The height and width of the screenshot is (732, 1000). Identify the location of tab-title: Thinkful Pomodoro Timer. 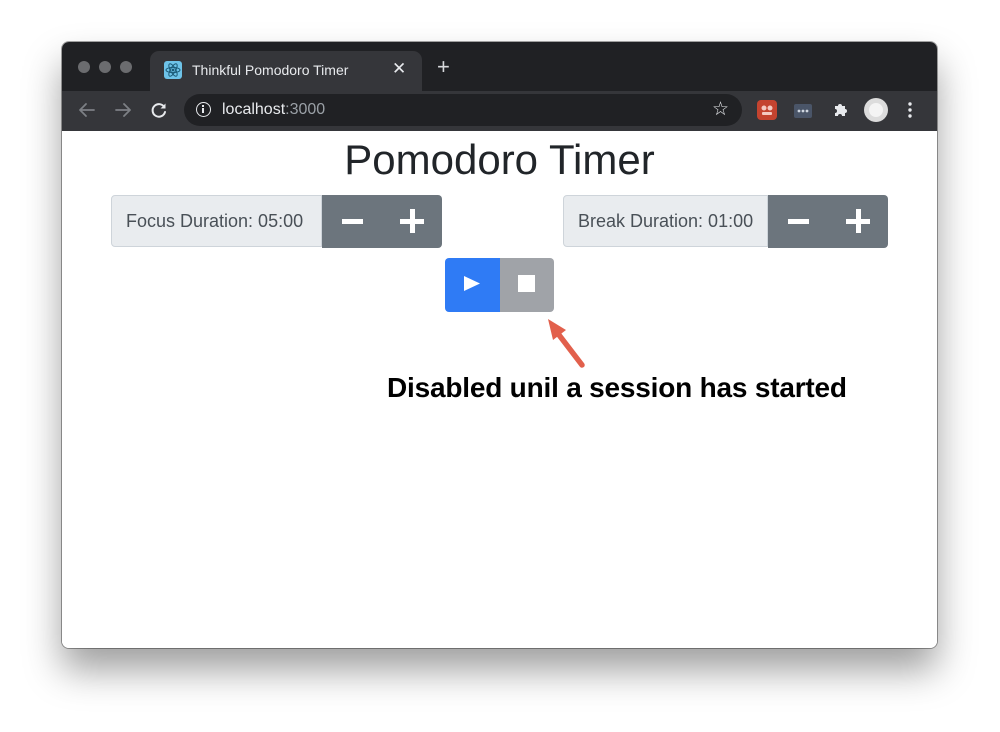
(270, 70).